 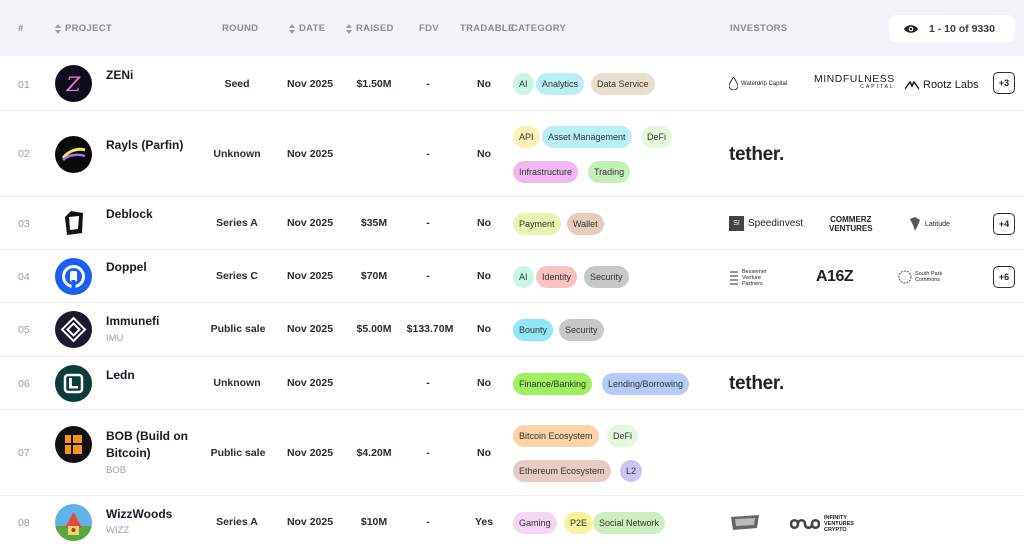 What do you see at coordinates (562, 471) in the screenshot?
I see `category-tag: Ethereum Ecosystem` at bounding box center [562, 471].